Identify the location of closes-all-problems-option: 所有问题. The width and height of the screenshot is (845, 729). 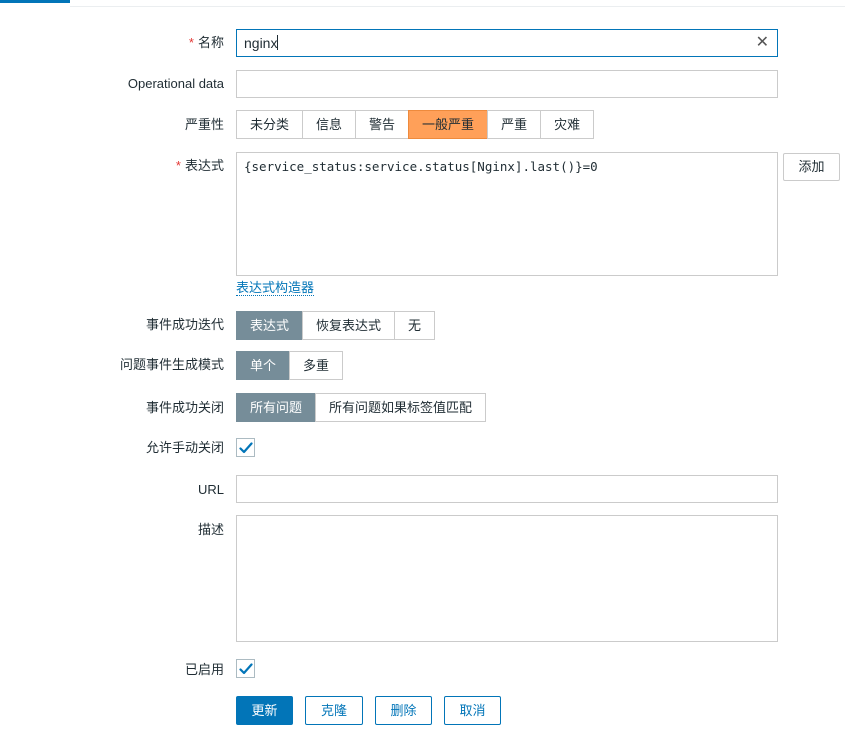
(276, 407).